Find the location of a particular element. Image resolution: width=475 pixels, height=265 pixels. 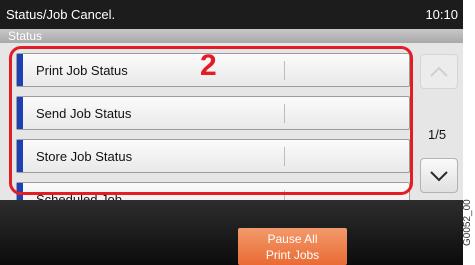

page-indicator: 1/5 is located at coordinates (437, 134).